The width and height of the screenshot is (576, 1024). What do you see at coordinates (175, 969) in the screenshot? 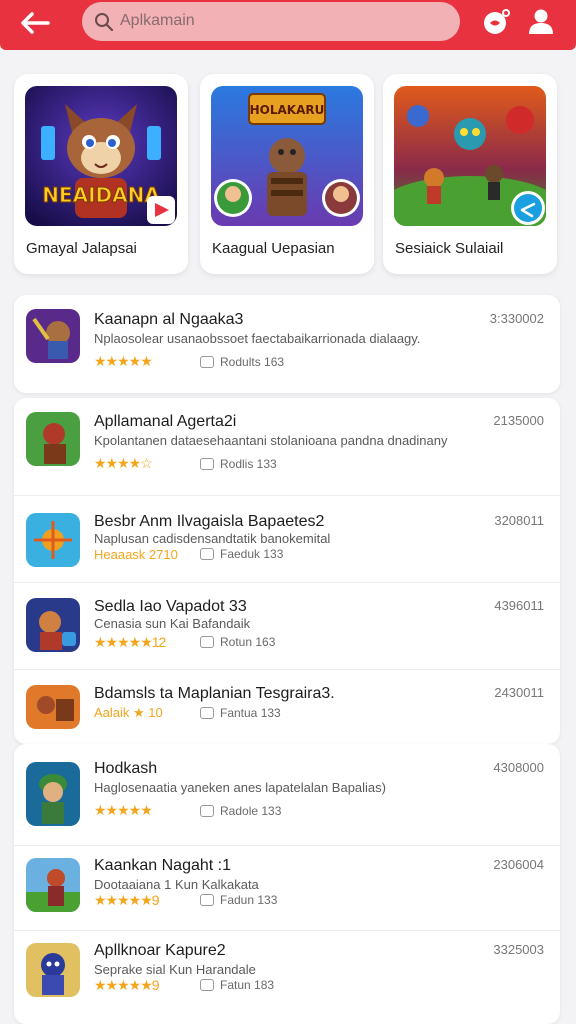
I see `app-description: Seprake sial Kun Harandale` at bounding box center [175, 969].